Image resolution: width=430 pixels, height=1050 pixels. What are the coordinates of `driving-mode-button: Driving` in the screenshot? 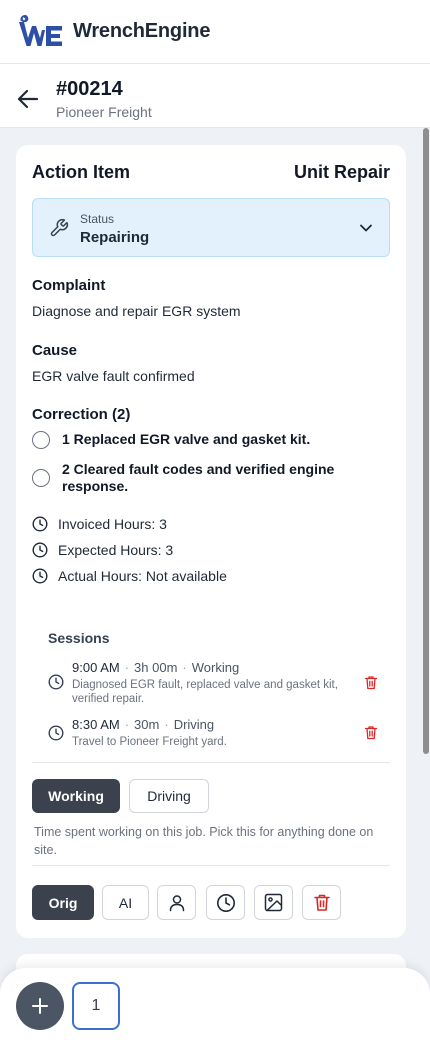 It's located at (169, 796).